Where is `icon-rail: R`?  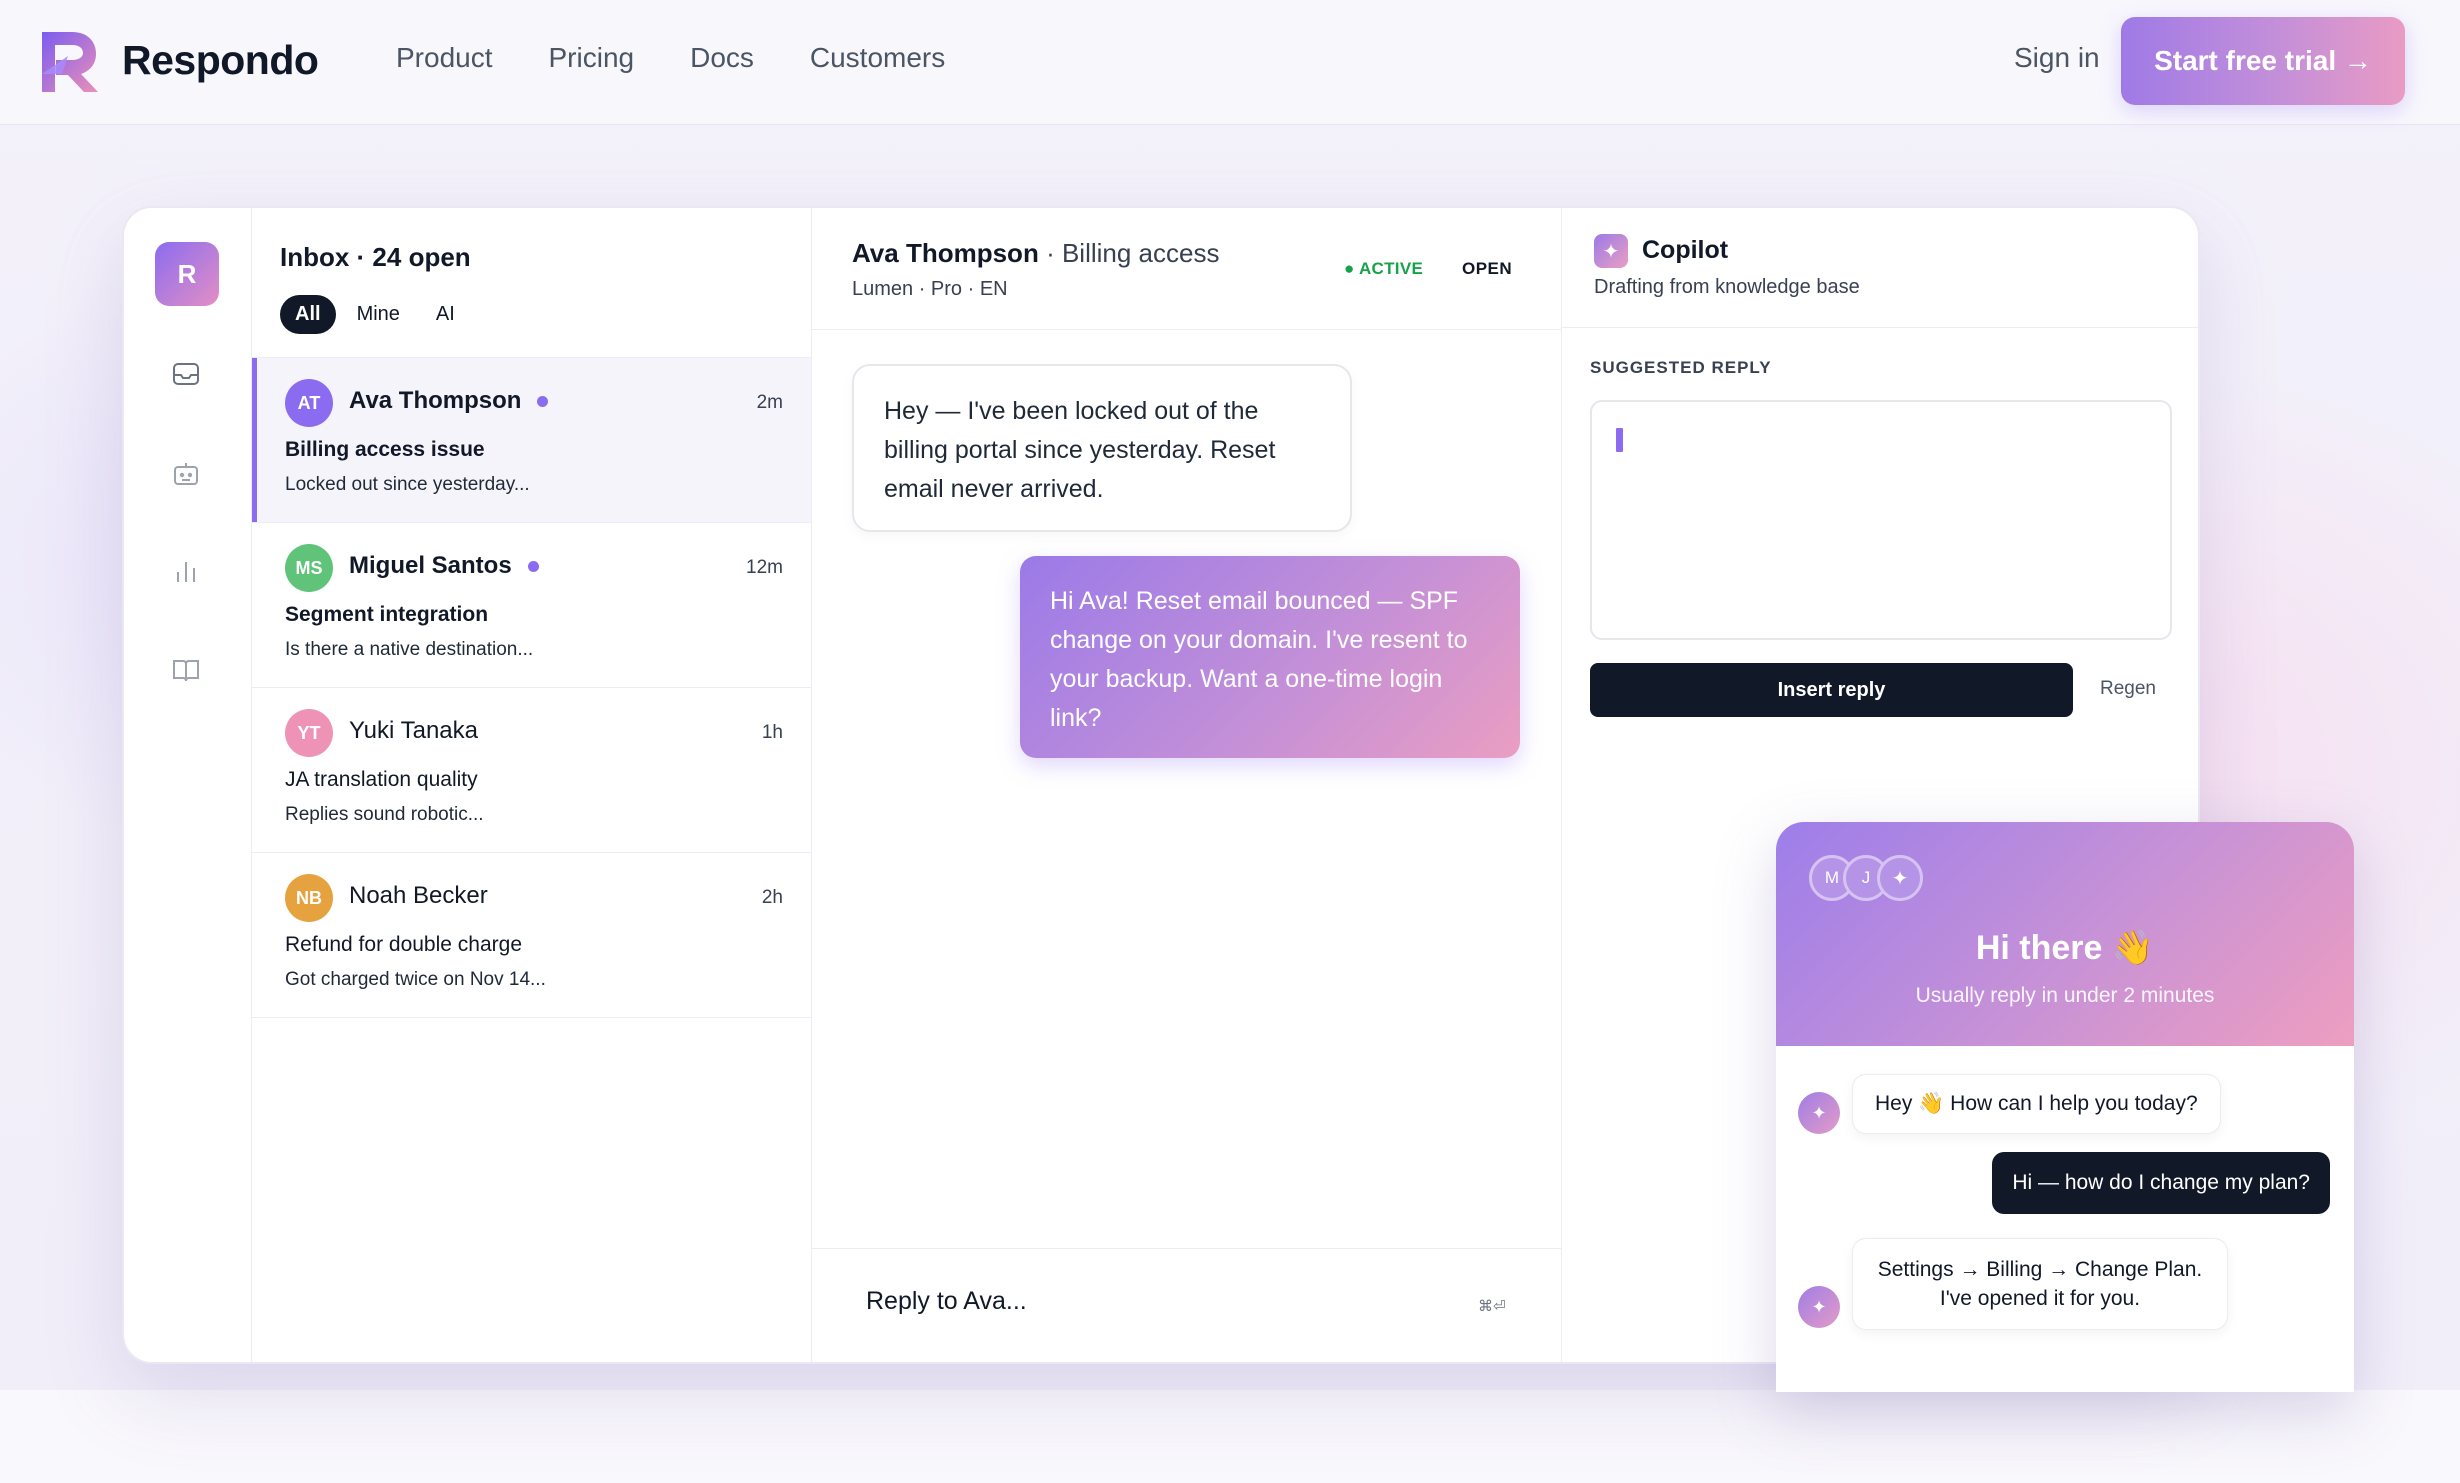 icon-rail: R is located at coordinates (188, 785).